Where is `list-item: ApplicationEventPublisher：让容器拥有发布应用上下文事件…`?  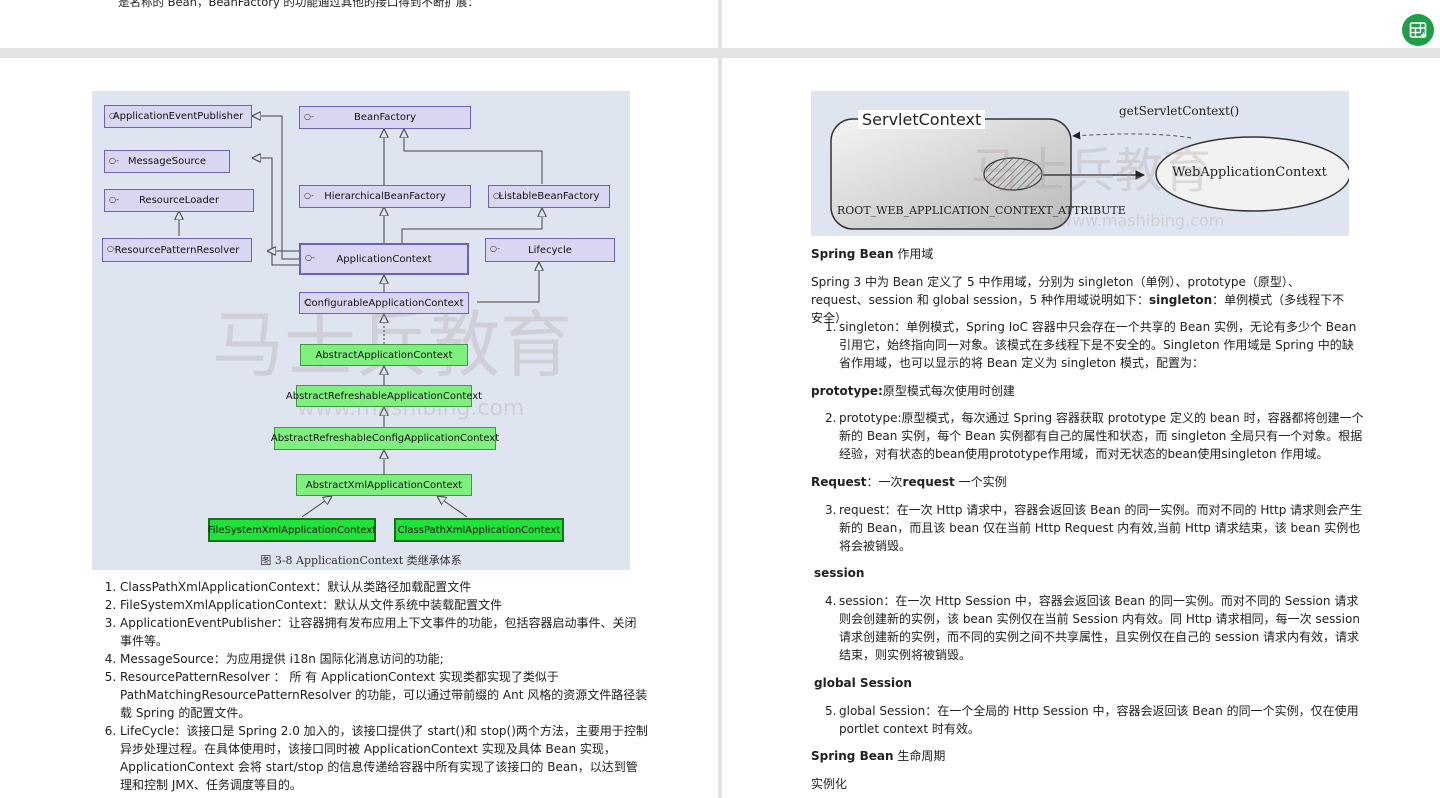 list-item: ApplicationEventPublisher：让容器拥有发布应用上下文事件… is located at coordinates (384, 632).